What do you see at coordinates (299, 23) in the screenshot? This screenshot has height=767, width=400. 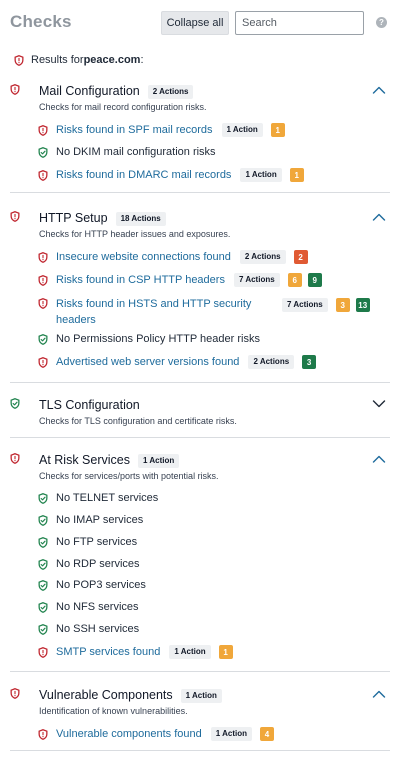 I see `search-input` at bounding box center [299, 23].